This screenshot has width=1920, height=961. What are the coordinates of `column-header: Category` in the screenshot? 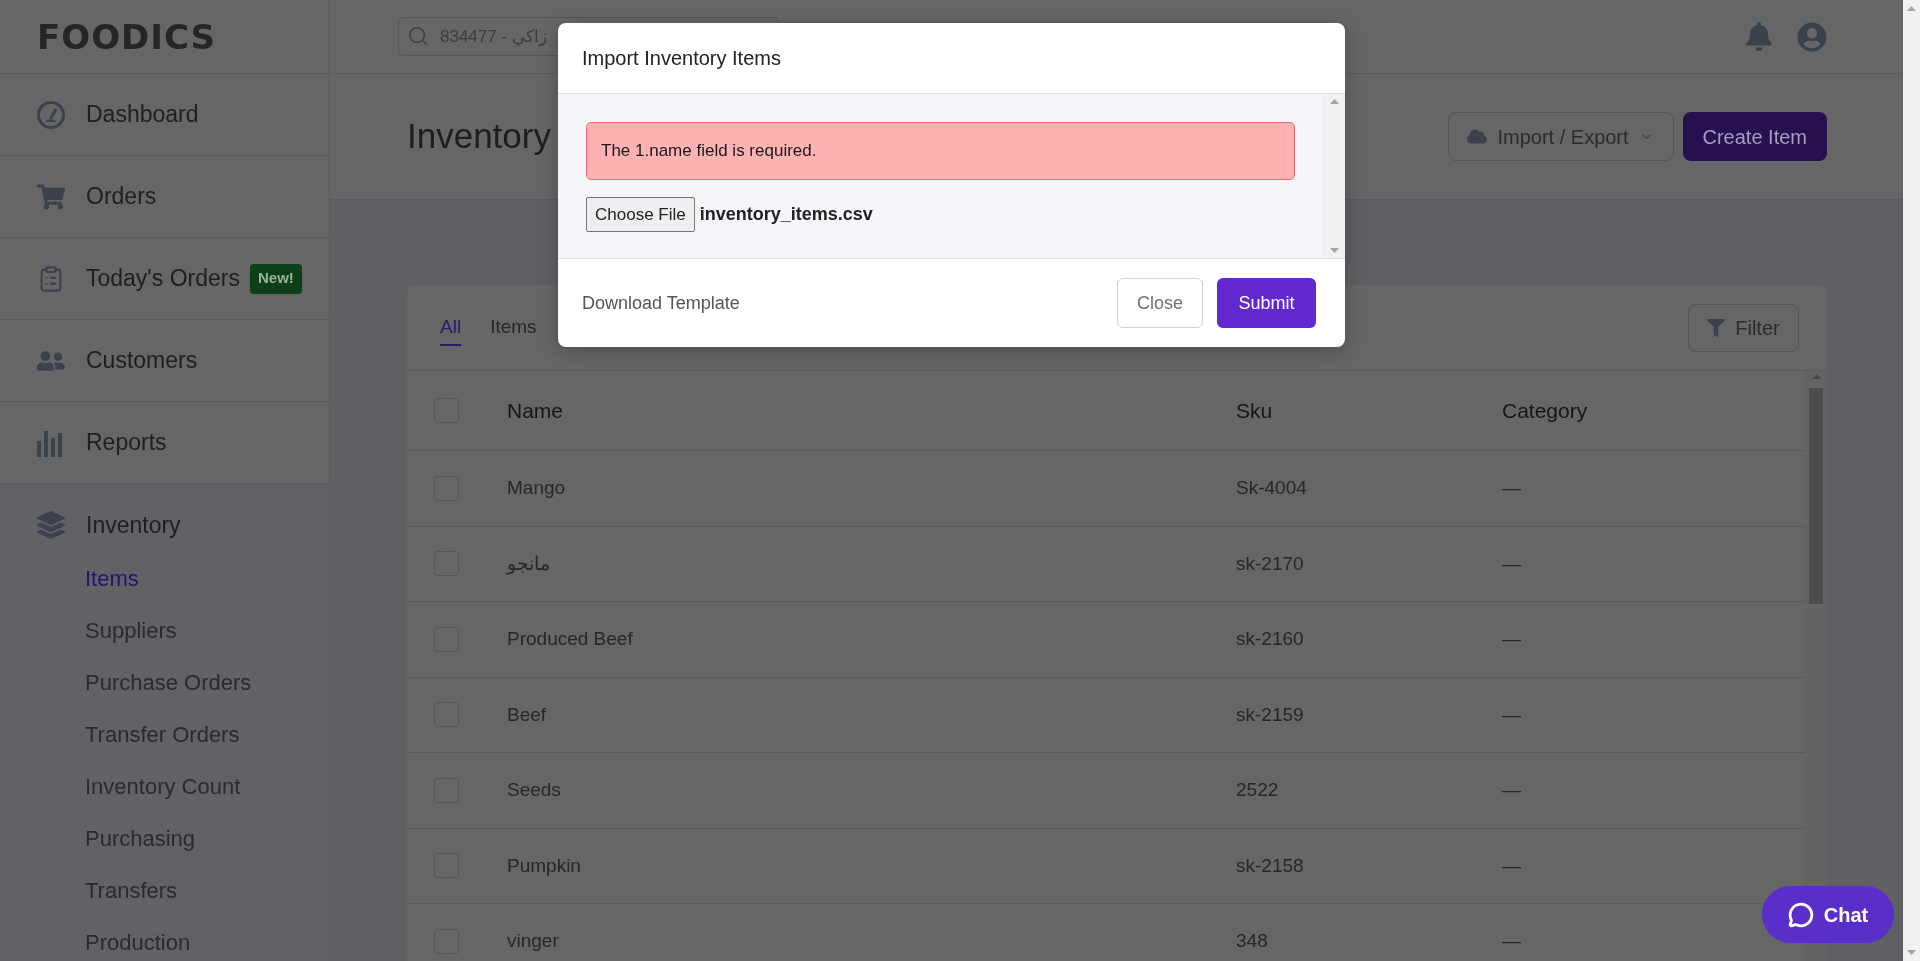 It's located at (1545, 410).